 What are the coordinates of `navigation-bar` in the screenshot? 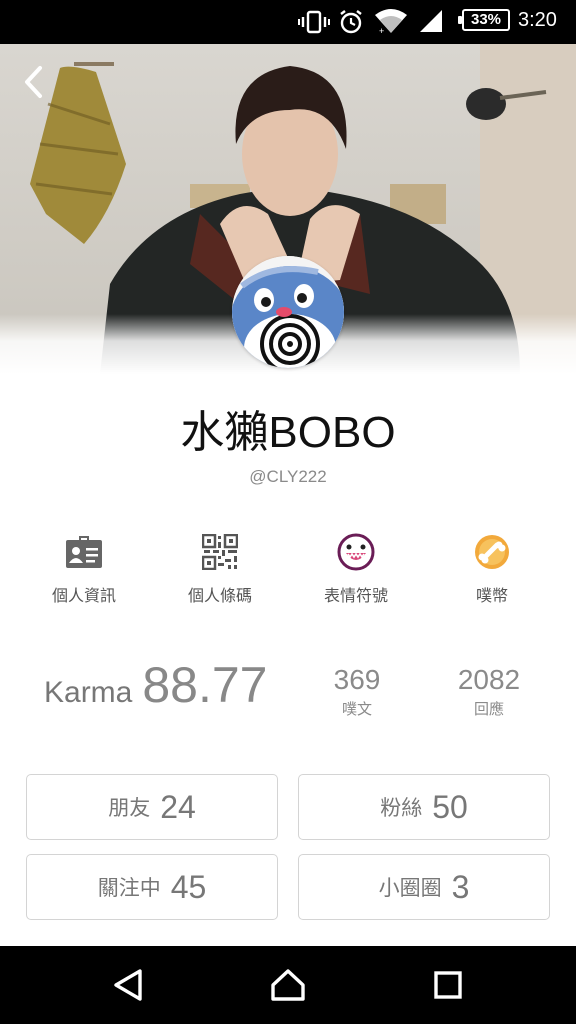 It's located at (288, 985).